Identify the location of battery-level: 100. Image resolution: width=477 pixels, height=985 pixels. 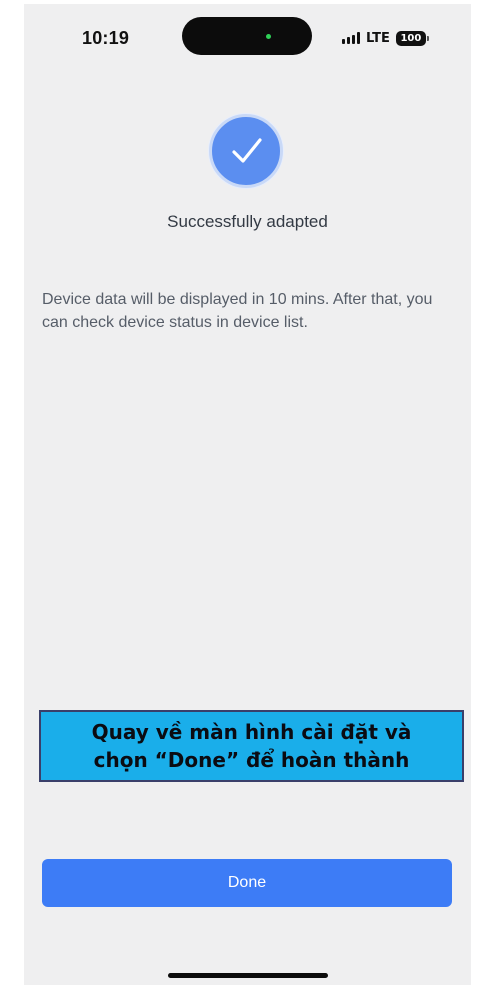
(411, 38).